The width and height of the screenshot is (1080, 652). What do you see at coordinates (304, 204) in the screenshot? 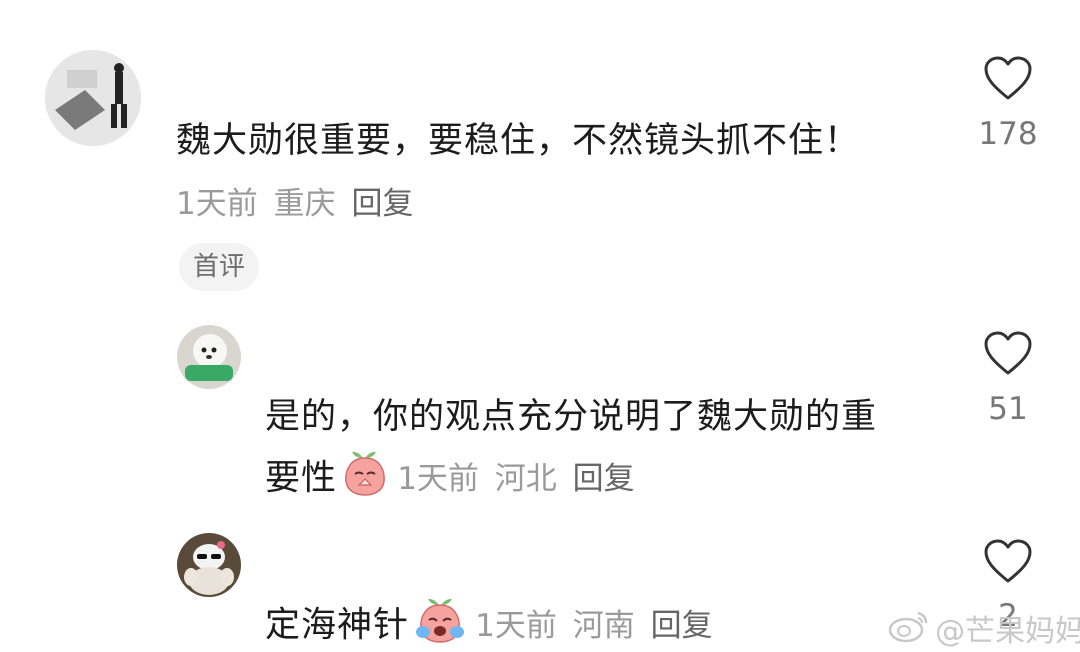
I see `comment-location: 重庆` at bounding box center [304, 204].